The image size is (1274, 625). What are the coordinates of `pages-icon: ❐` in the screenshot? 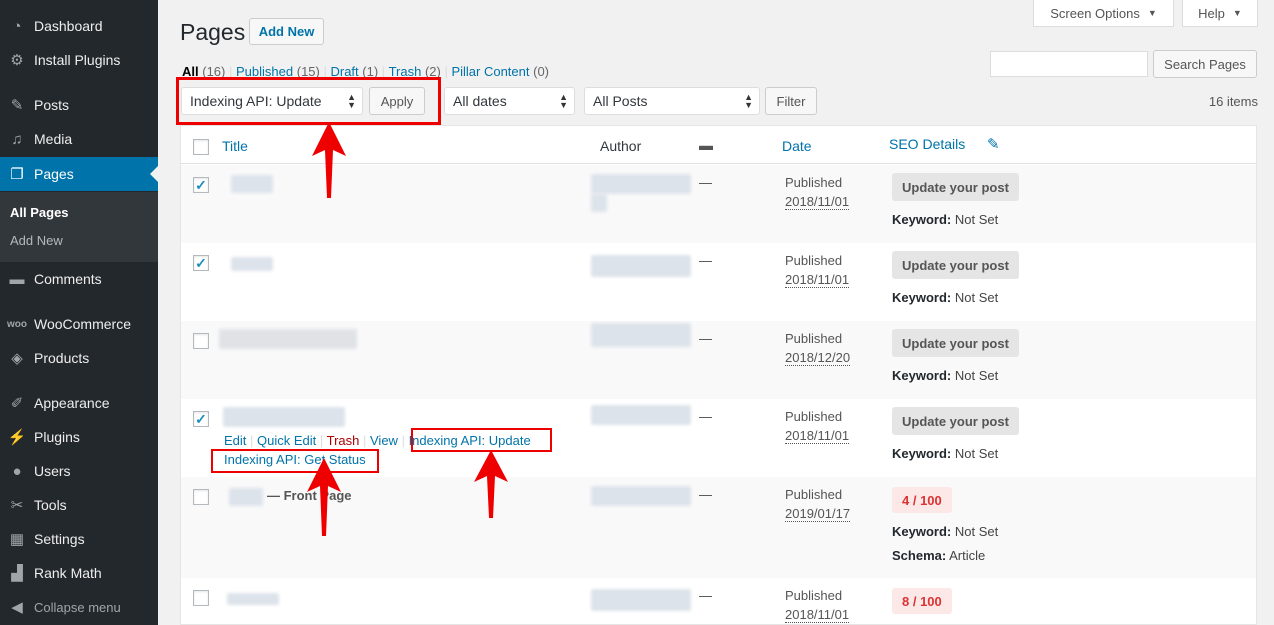 It's located at (17, 174).